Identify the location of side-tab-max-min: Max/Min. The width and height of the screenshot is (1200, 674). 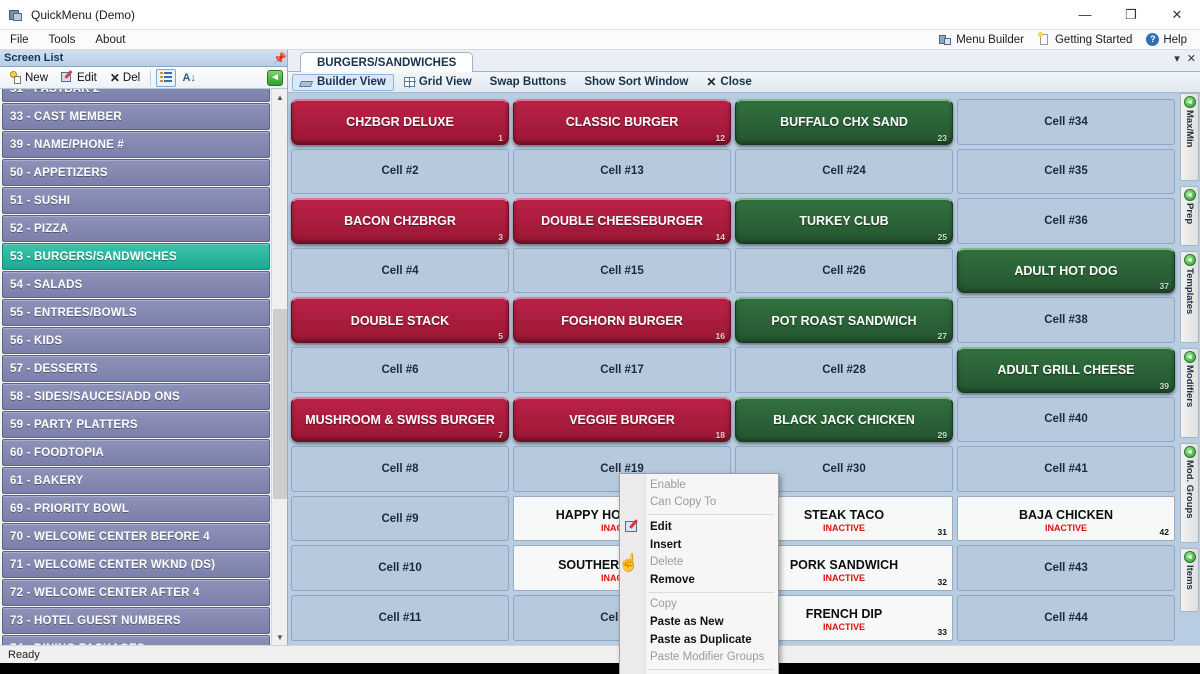
(1189, 137).